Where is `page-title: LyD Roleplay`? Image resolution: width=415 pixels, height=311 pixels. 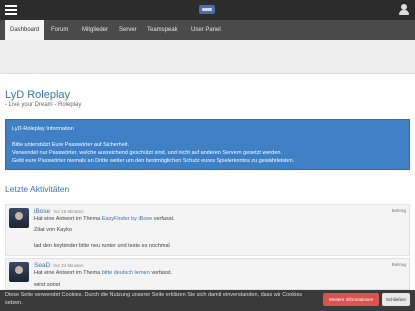 page-title: LyD Roleplay is located at coordinates (38, 95).